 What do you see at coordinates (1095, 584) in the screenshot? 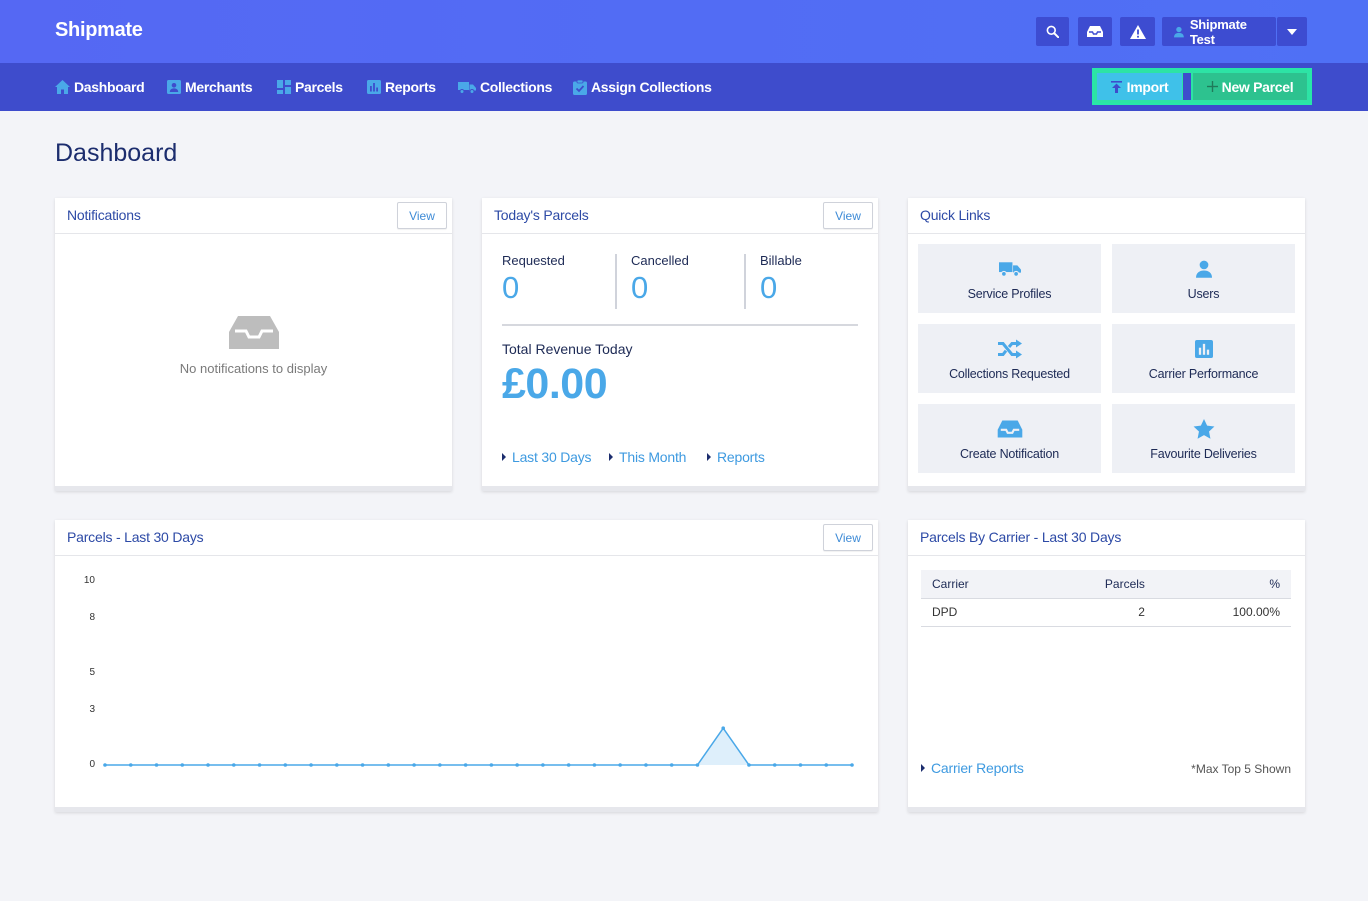
I see `column-header: Parcels` at bounding box center [1095, 584].